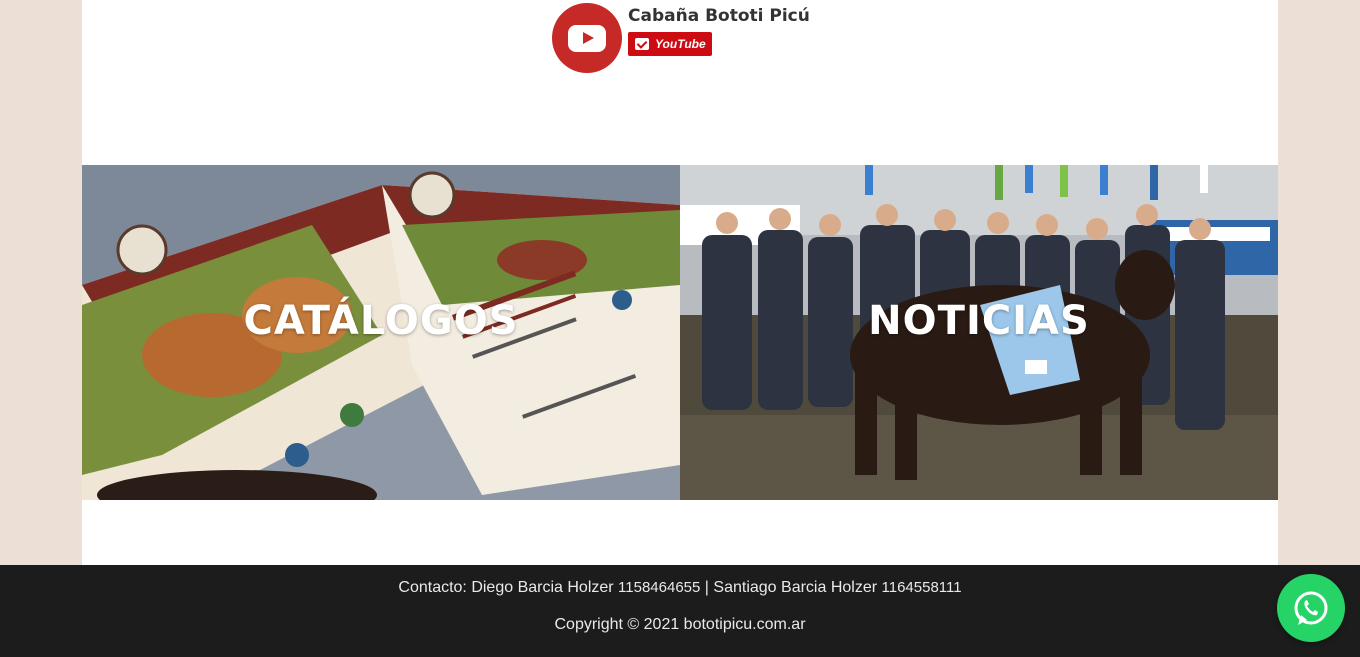 This screenshot has width=1360, height=657. Describe the element at coordinates (381, 321) in the screenshot. I see `catalogos-title: CATÁLOGOS` at that location.